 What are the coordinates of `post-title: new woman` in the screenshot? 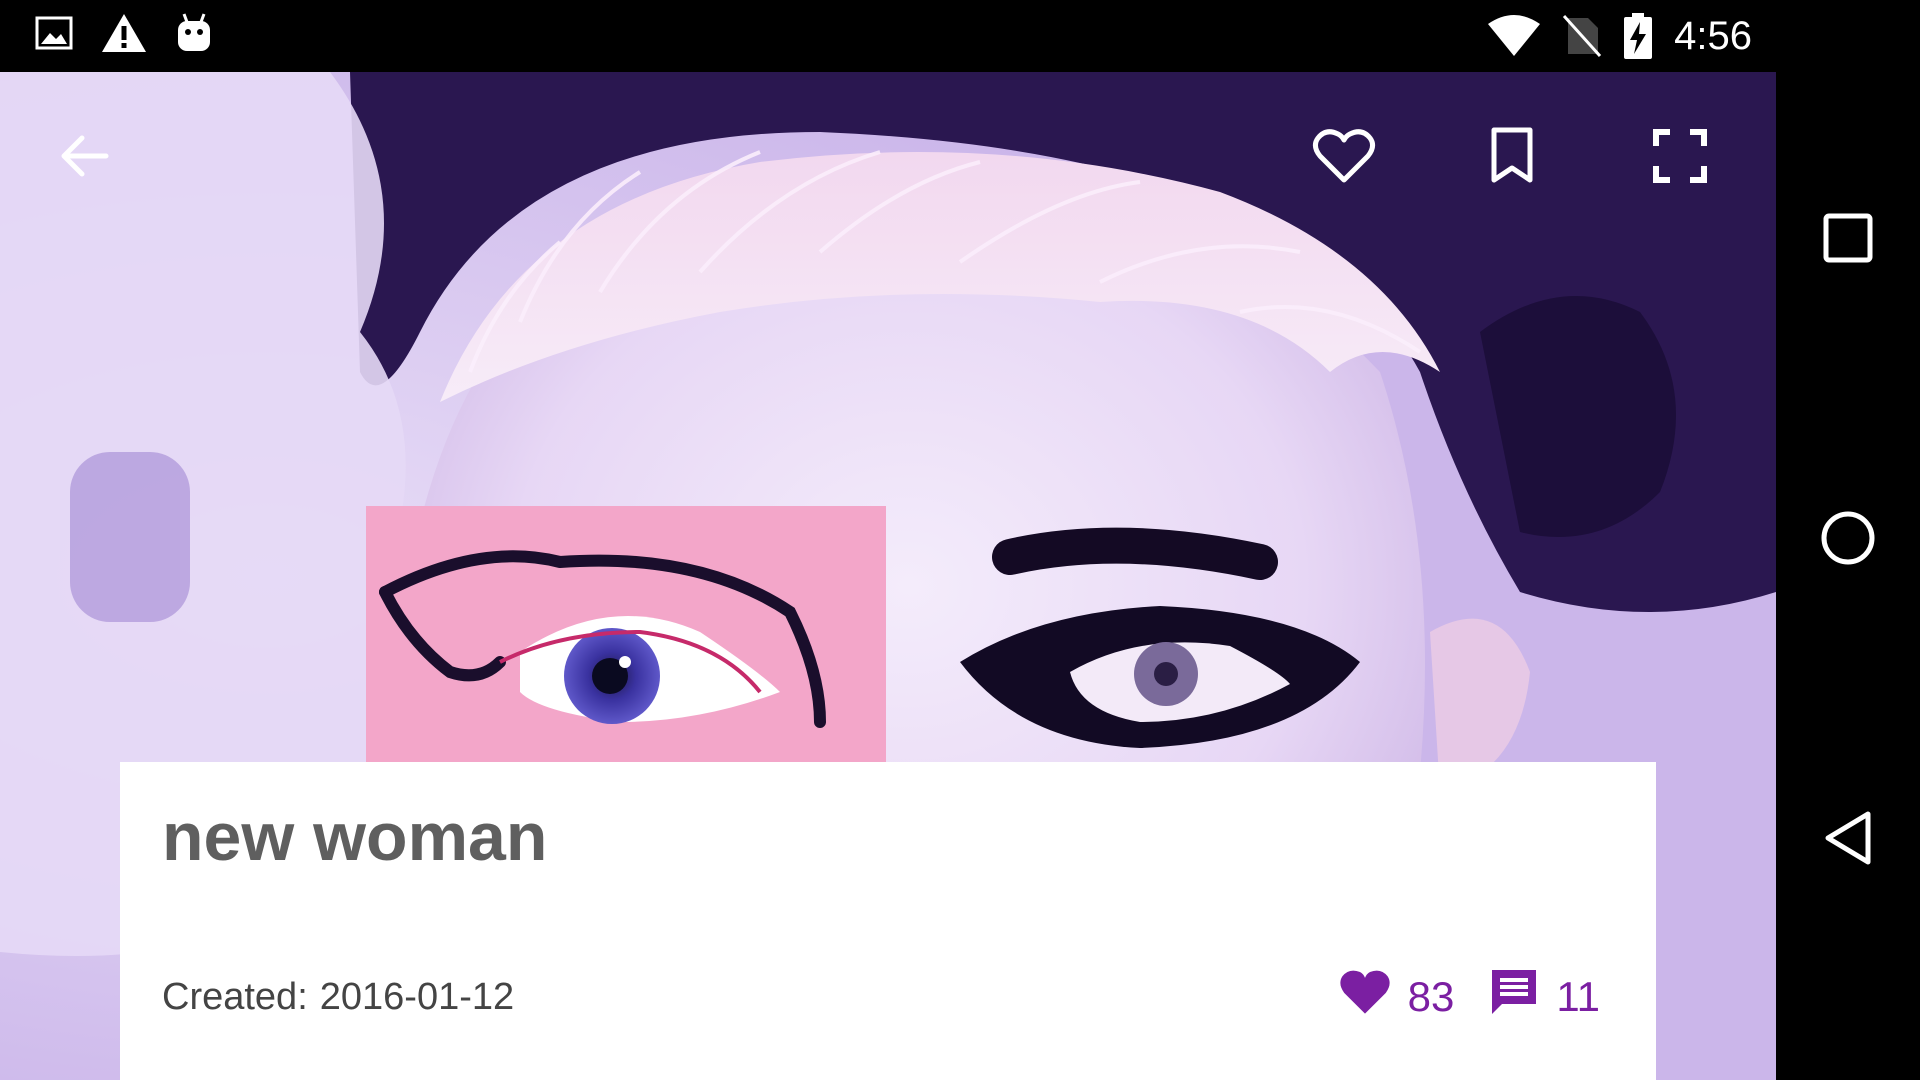 It's located at (355, 837).